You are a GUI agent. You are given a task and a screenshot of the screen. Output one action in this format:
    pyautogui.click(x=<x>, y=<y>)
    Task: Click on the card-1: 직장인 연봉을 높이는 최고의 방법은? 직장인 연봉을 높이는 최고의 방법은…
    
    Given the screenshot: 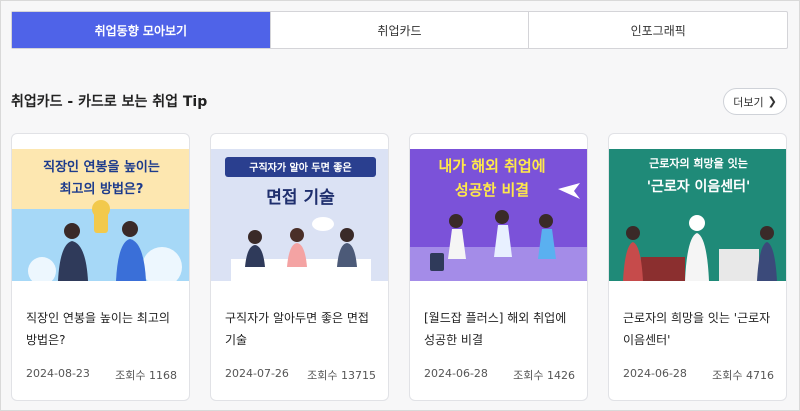 What is the action you would take?
    pyautogui.click(x=100, y=267)
    